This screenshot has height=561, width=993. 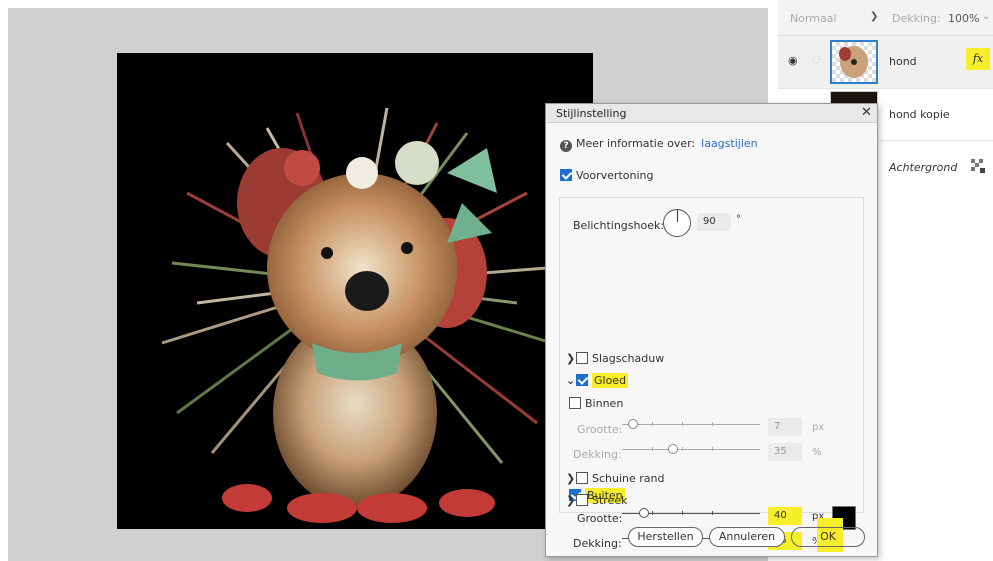 I want to click on streek-checkbox, so click(x=582, y=500).